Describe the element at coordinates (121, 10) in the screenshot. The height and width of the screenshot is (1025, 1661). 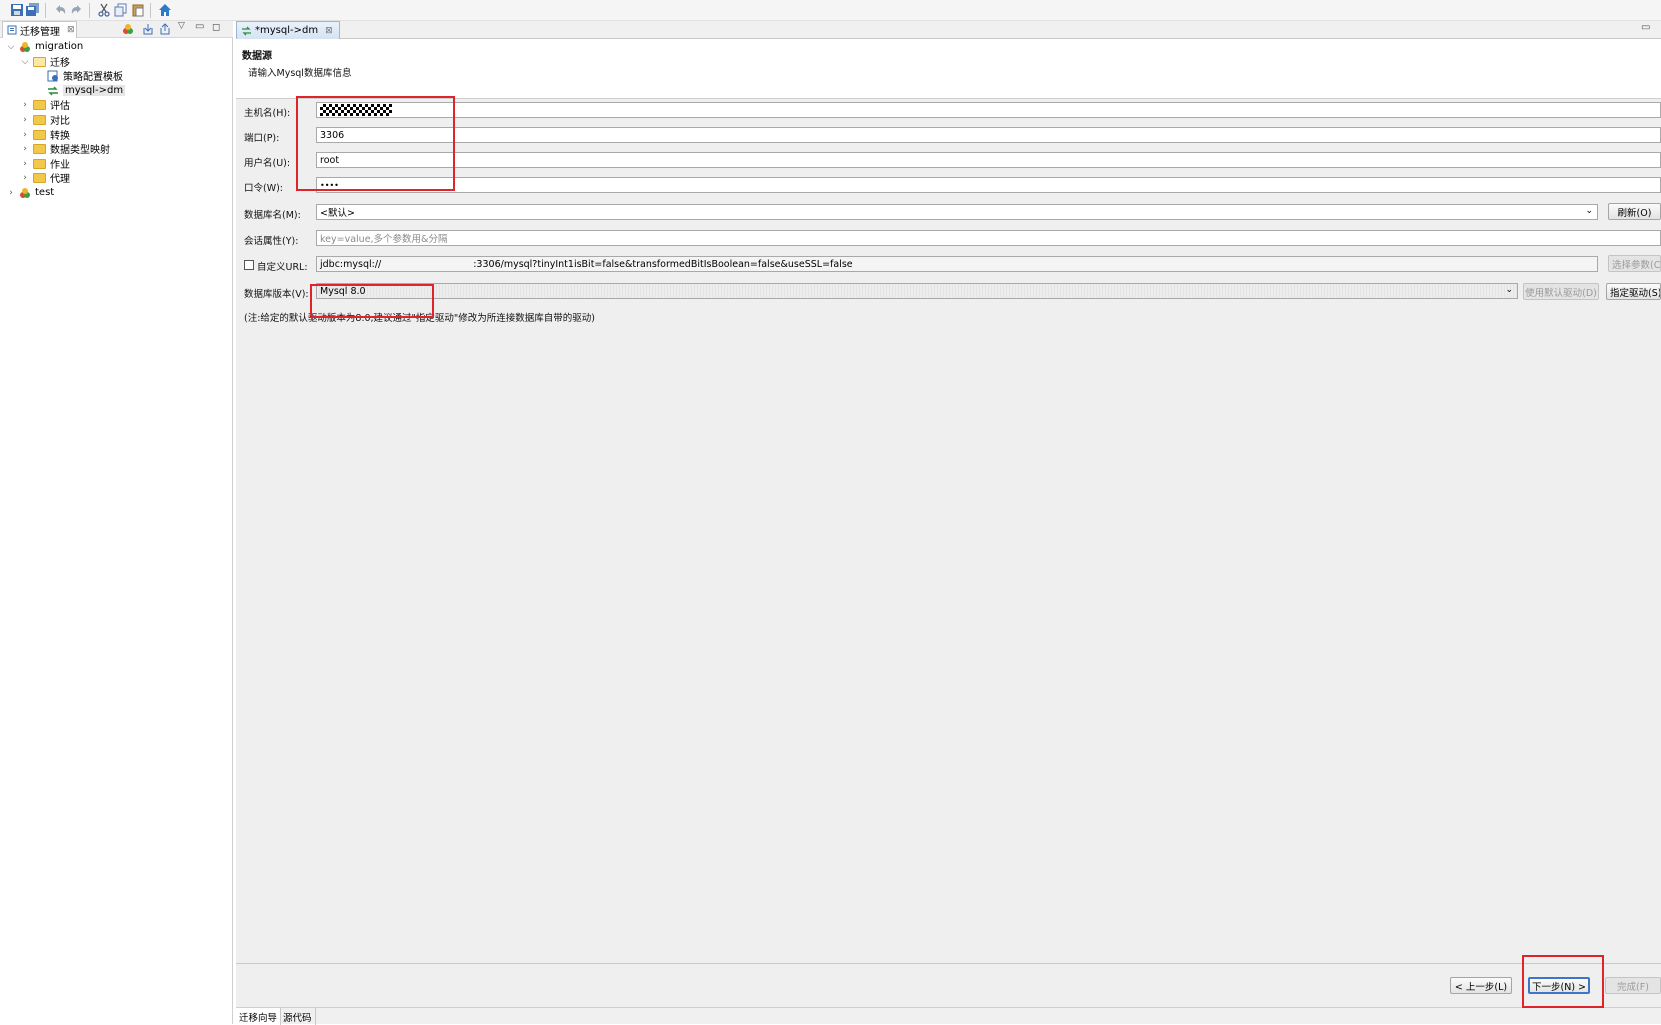
I see `copy-icon` at that location.